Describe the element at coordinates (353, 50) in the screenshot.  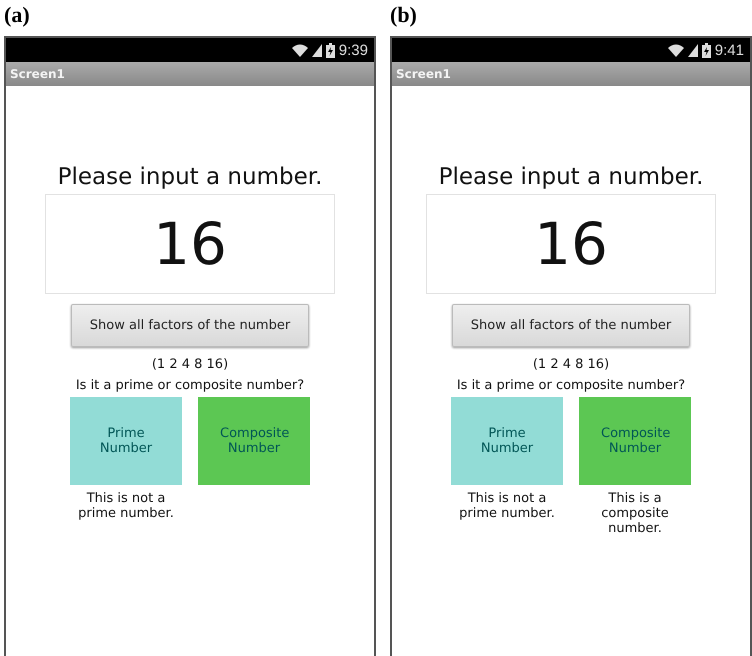
I see `clock-time: 9:39` at that location.